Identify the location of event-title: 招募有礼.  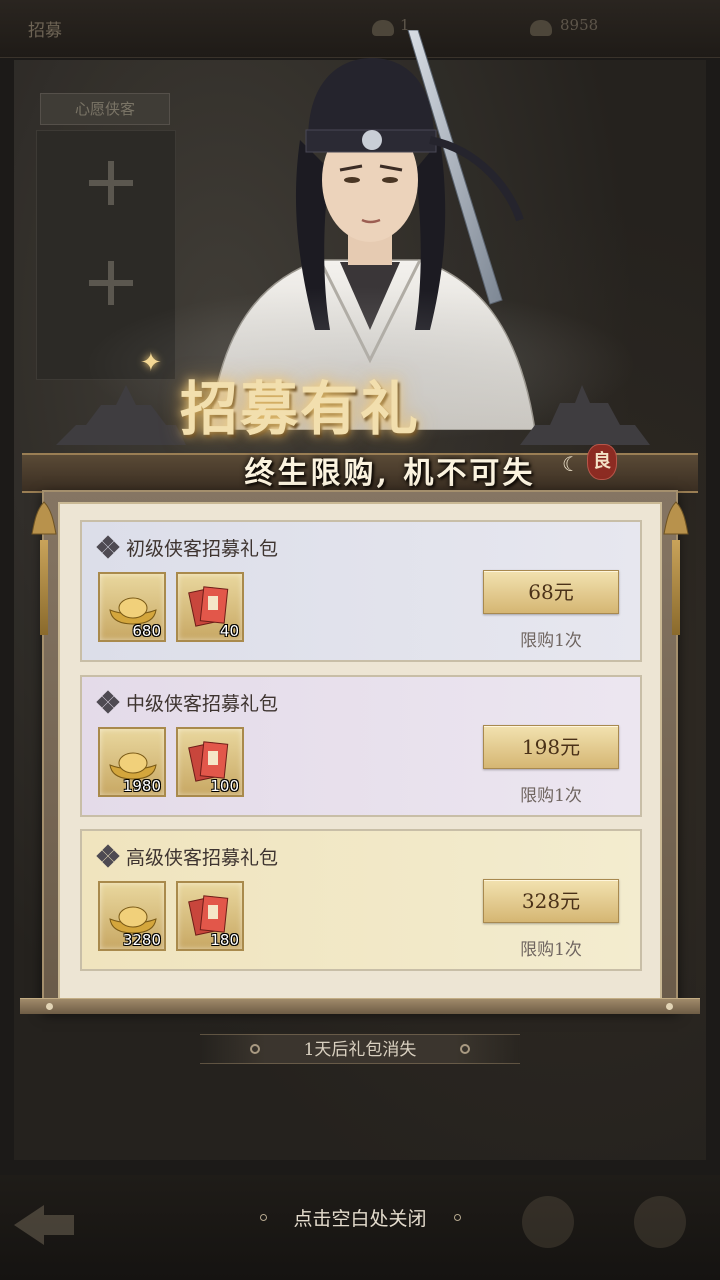
(299, 409).